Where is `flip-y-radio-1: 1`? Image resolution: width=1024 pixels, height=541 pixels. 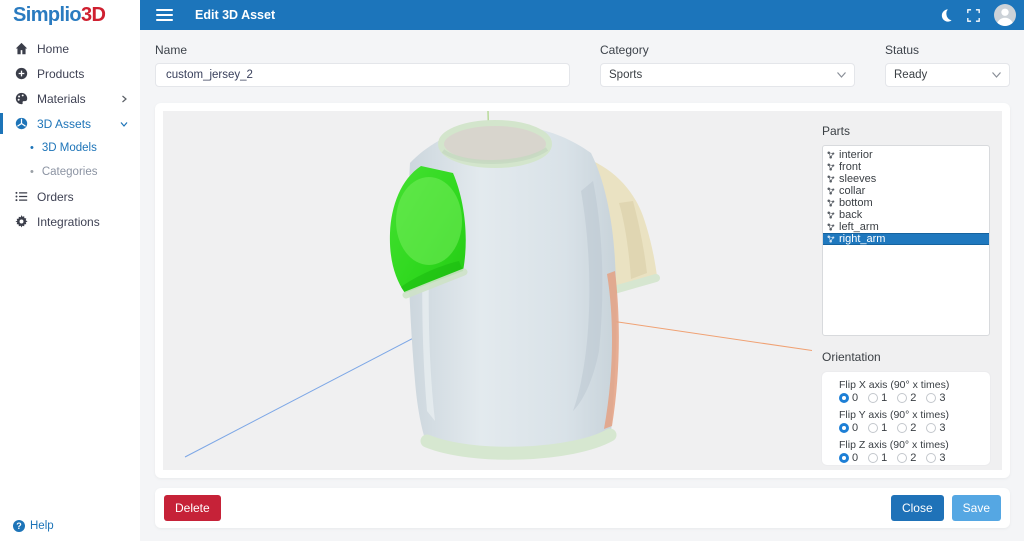 flip-y-radio-1: 1 is located at coordinates (877, 428).